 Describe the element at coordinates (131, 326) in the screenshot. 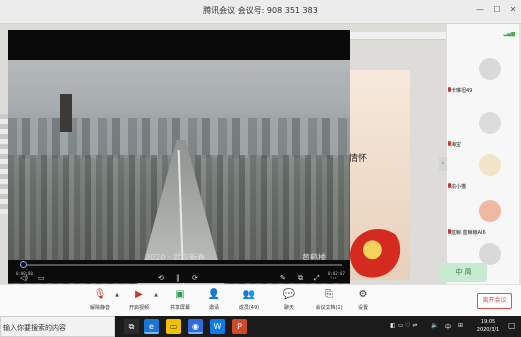

I see `task-view-icon: ⧉` at that location.